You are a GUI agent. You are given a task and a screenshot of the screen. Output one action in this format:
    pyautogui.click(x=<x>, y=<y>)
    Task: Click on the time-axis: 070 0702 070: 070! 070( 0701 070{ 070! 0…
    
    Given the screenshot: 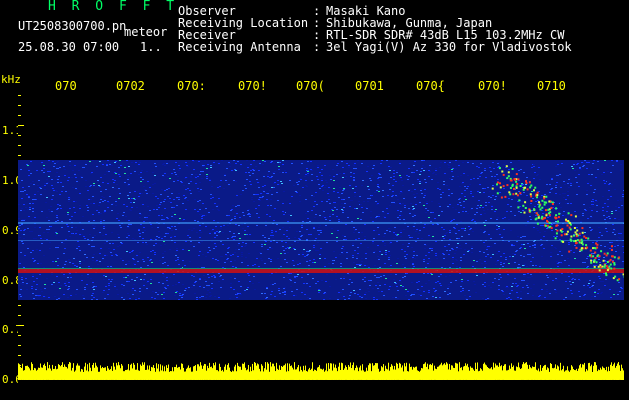 What is the action you would take?
    pyautogui.click(x=314, y=86)
    